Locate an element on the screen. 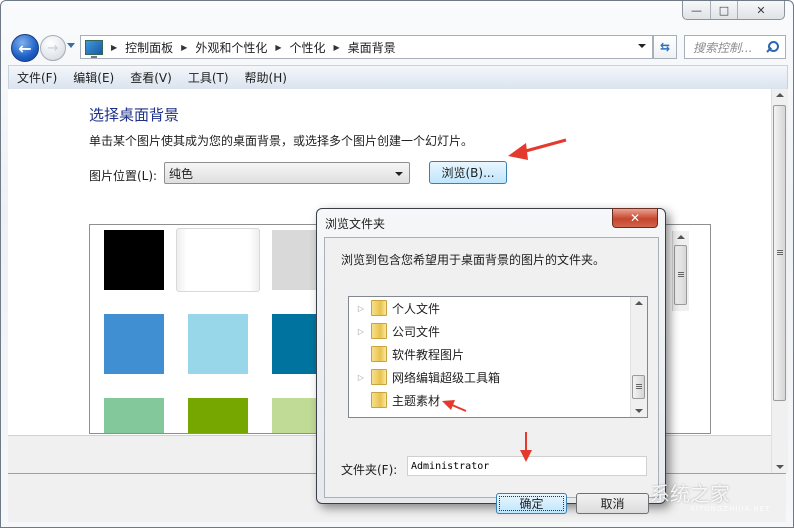 The image size is (794, 528). red-arrow-ok is located at coordinates (526, 447).